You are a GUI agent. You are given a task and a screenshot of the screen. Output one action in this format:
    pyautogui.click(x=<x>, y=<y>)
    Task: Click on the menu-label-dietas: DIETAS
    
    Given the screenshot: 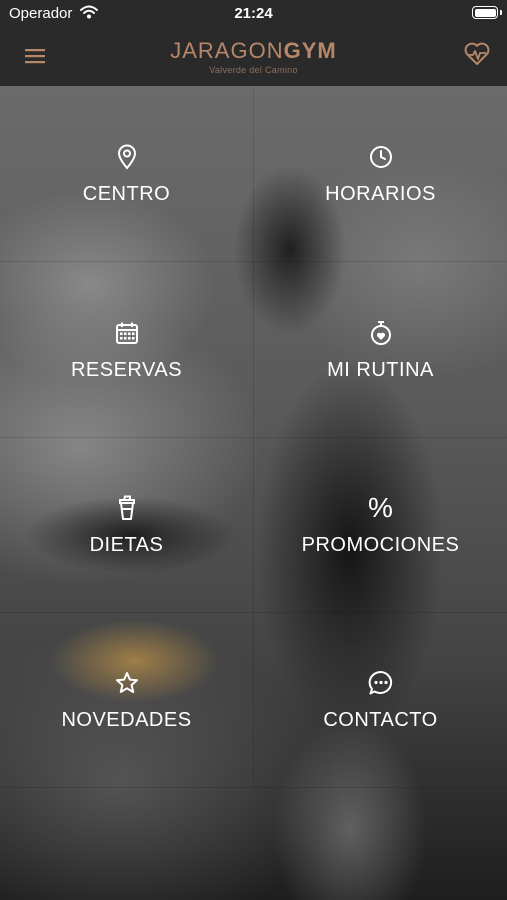 What is the action you would take?
    pyautogui.click(x=126, y=545)
    